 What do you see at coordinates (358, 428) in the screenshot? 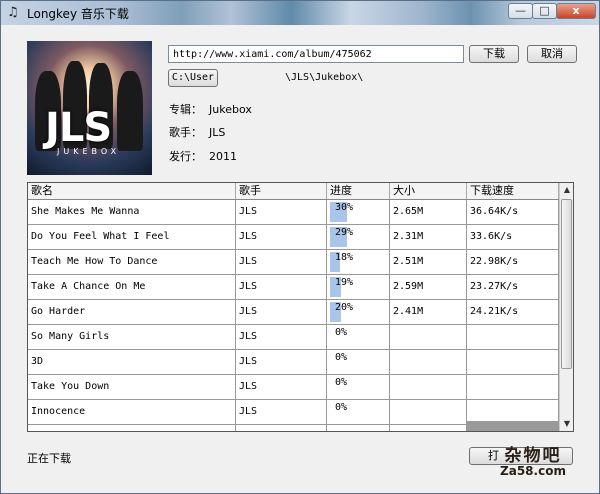
I see `progress-cell` at bounding box center [358, 428].